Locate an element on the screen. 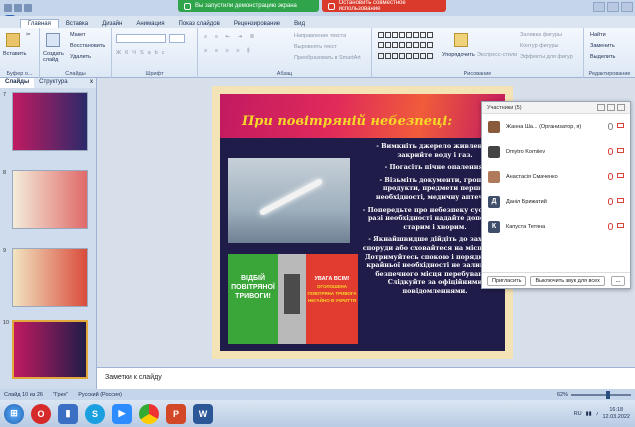 The image size is (635, 427). select-button: Выделить is located at coordinates (602, 57).